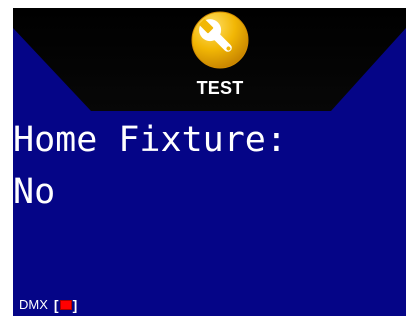  I want to click on dmx-indicator, so click(65, 305).